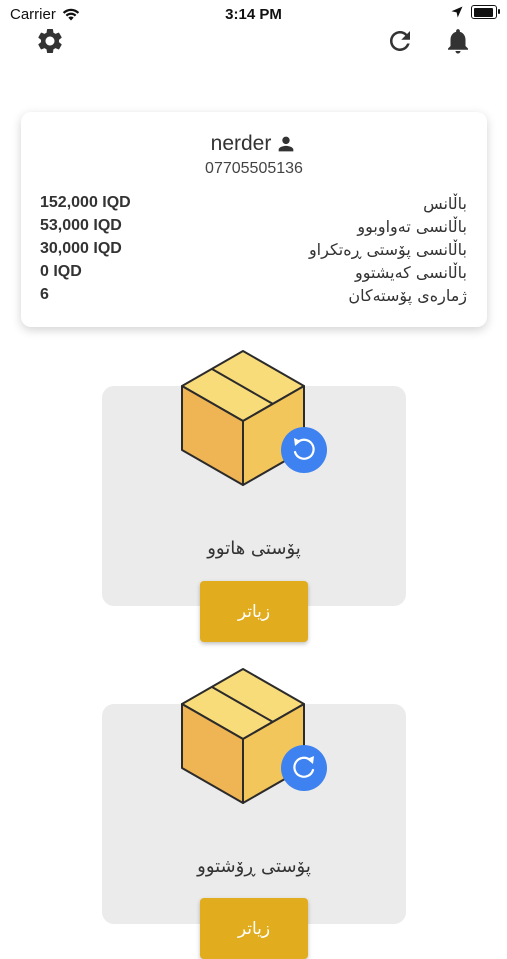 Image resolution: width=507 pixels, height=959 pixels. Describe the element at coordinates (286, 144) in the screenshot. I see `person-icon` at that location.